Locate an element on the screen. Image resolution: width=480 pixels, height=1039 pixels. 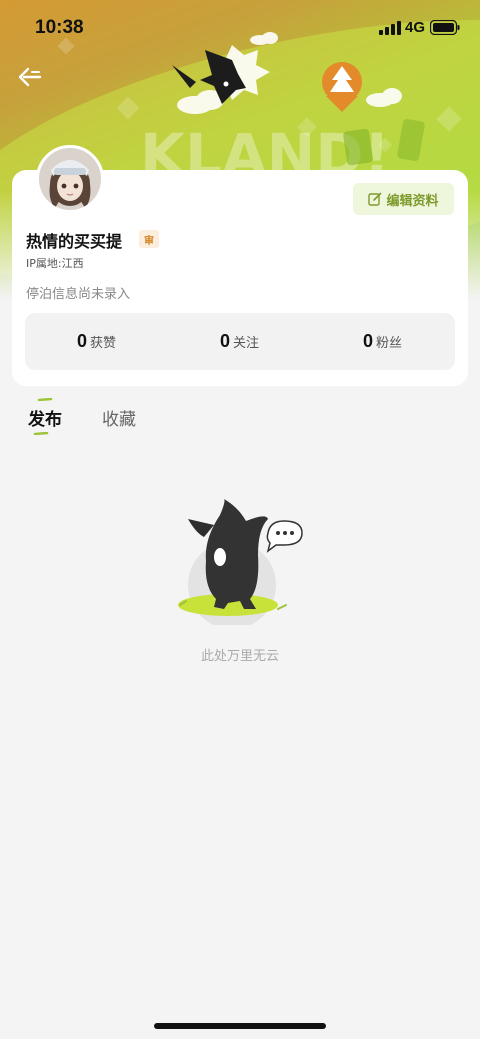
stat-following-value: 0 is located at coordinates (225, 341).